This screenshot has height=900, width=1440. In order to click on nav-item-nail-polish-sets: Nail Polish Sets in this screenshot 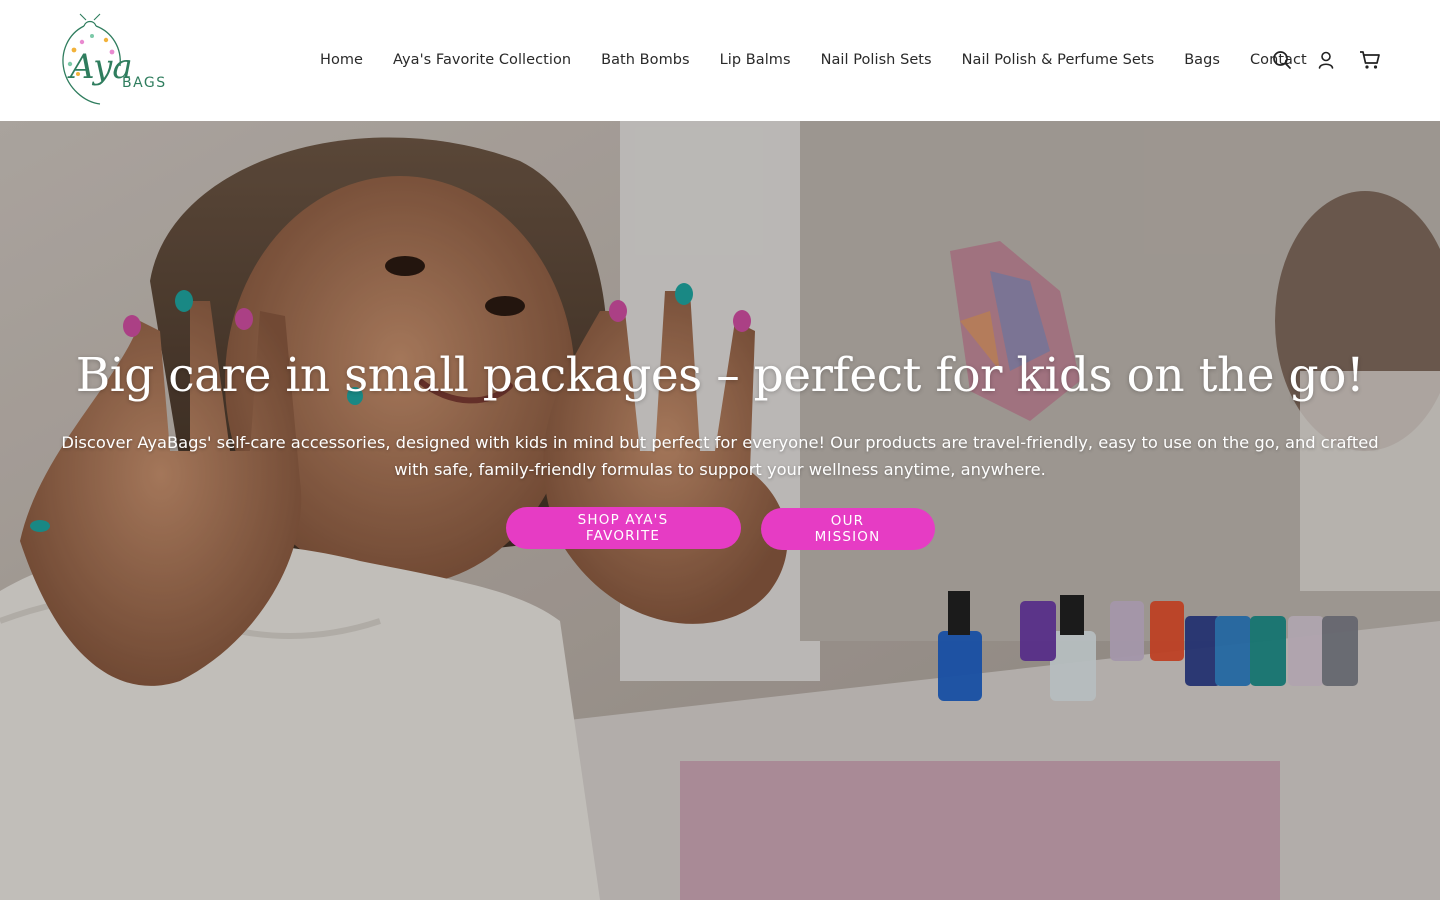, I will do `click(876, 60)`.